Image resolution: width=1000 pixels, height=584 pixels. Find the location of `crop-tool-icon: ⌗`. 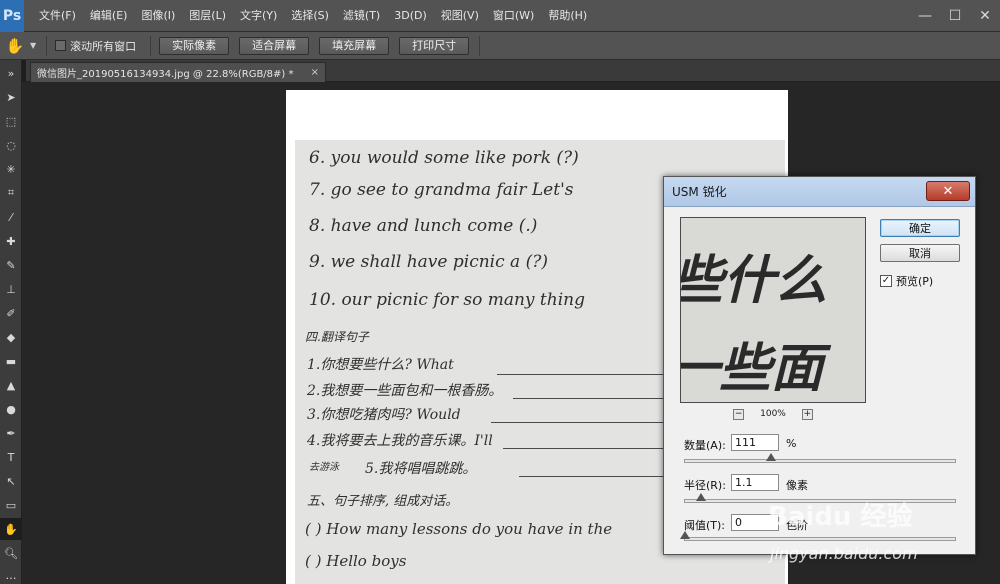

crop-tool-icon: ⌗ is located at coordinates (11, 193).